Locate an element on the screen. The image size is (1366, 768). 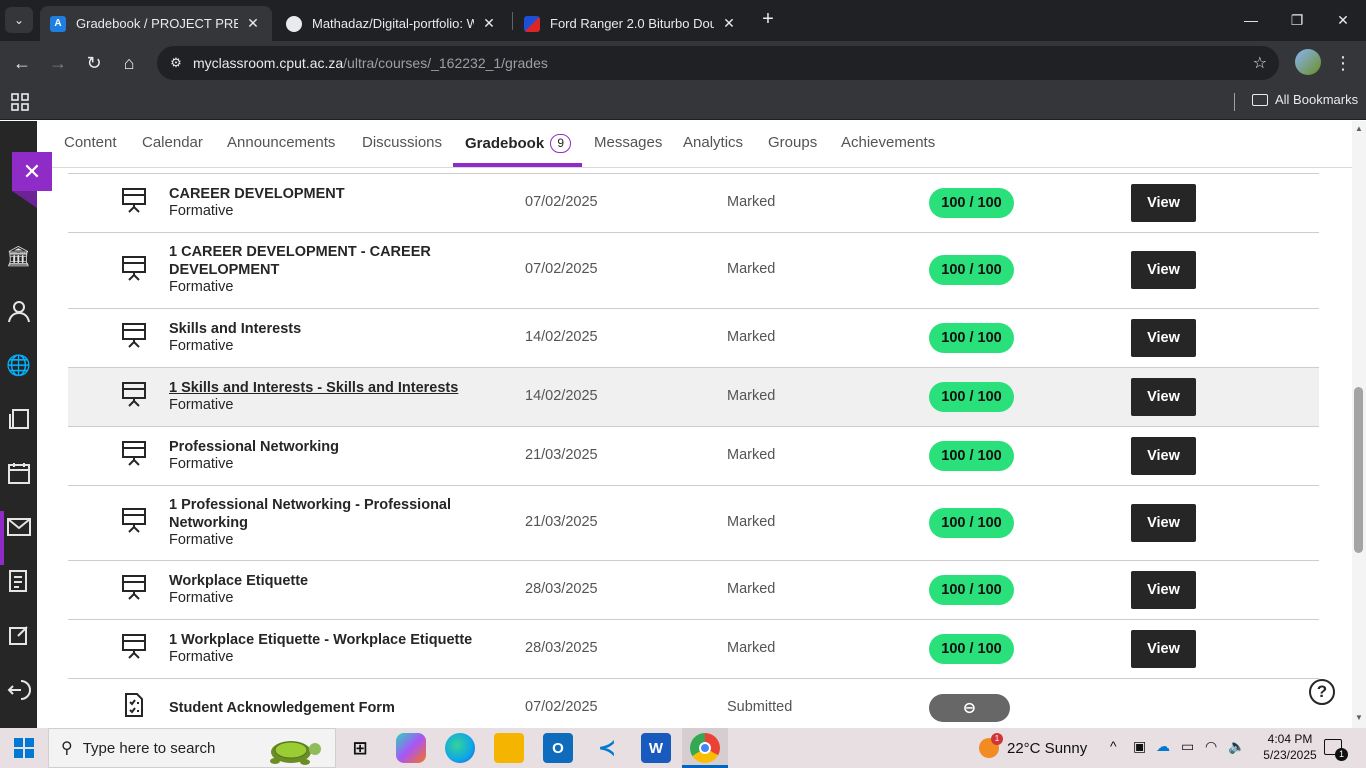
item-title: CAREER DEVELOPMENT is located at coordinates (319, 194).